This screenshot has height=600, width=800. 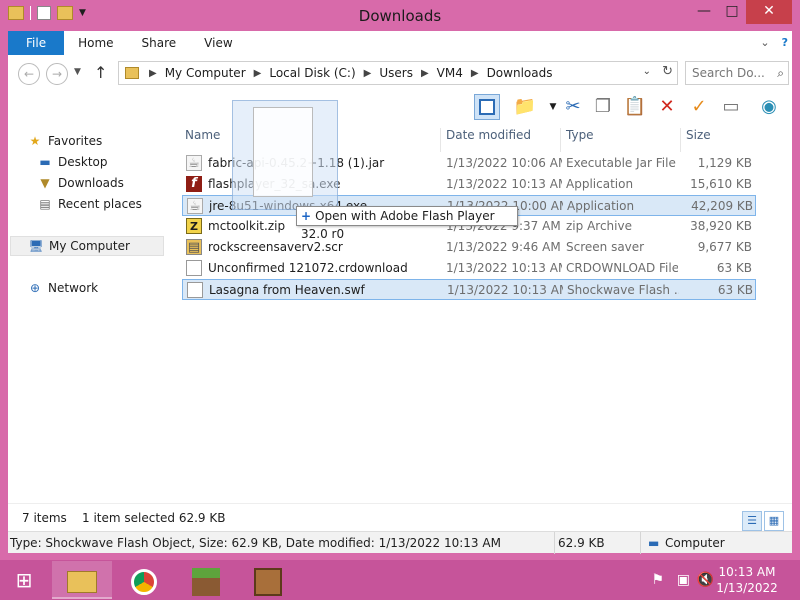 What do you see at coordinates (159, 43) in the screenshot?
I see `tab-share: Share` at bounding box center [159, 43].